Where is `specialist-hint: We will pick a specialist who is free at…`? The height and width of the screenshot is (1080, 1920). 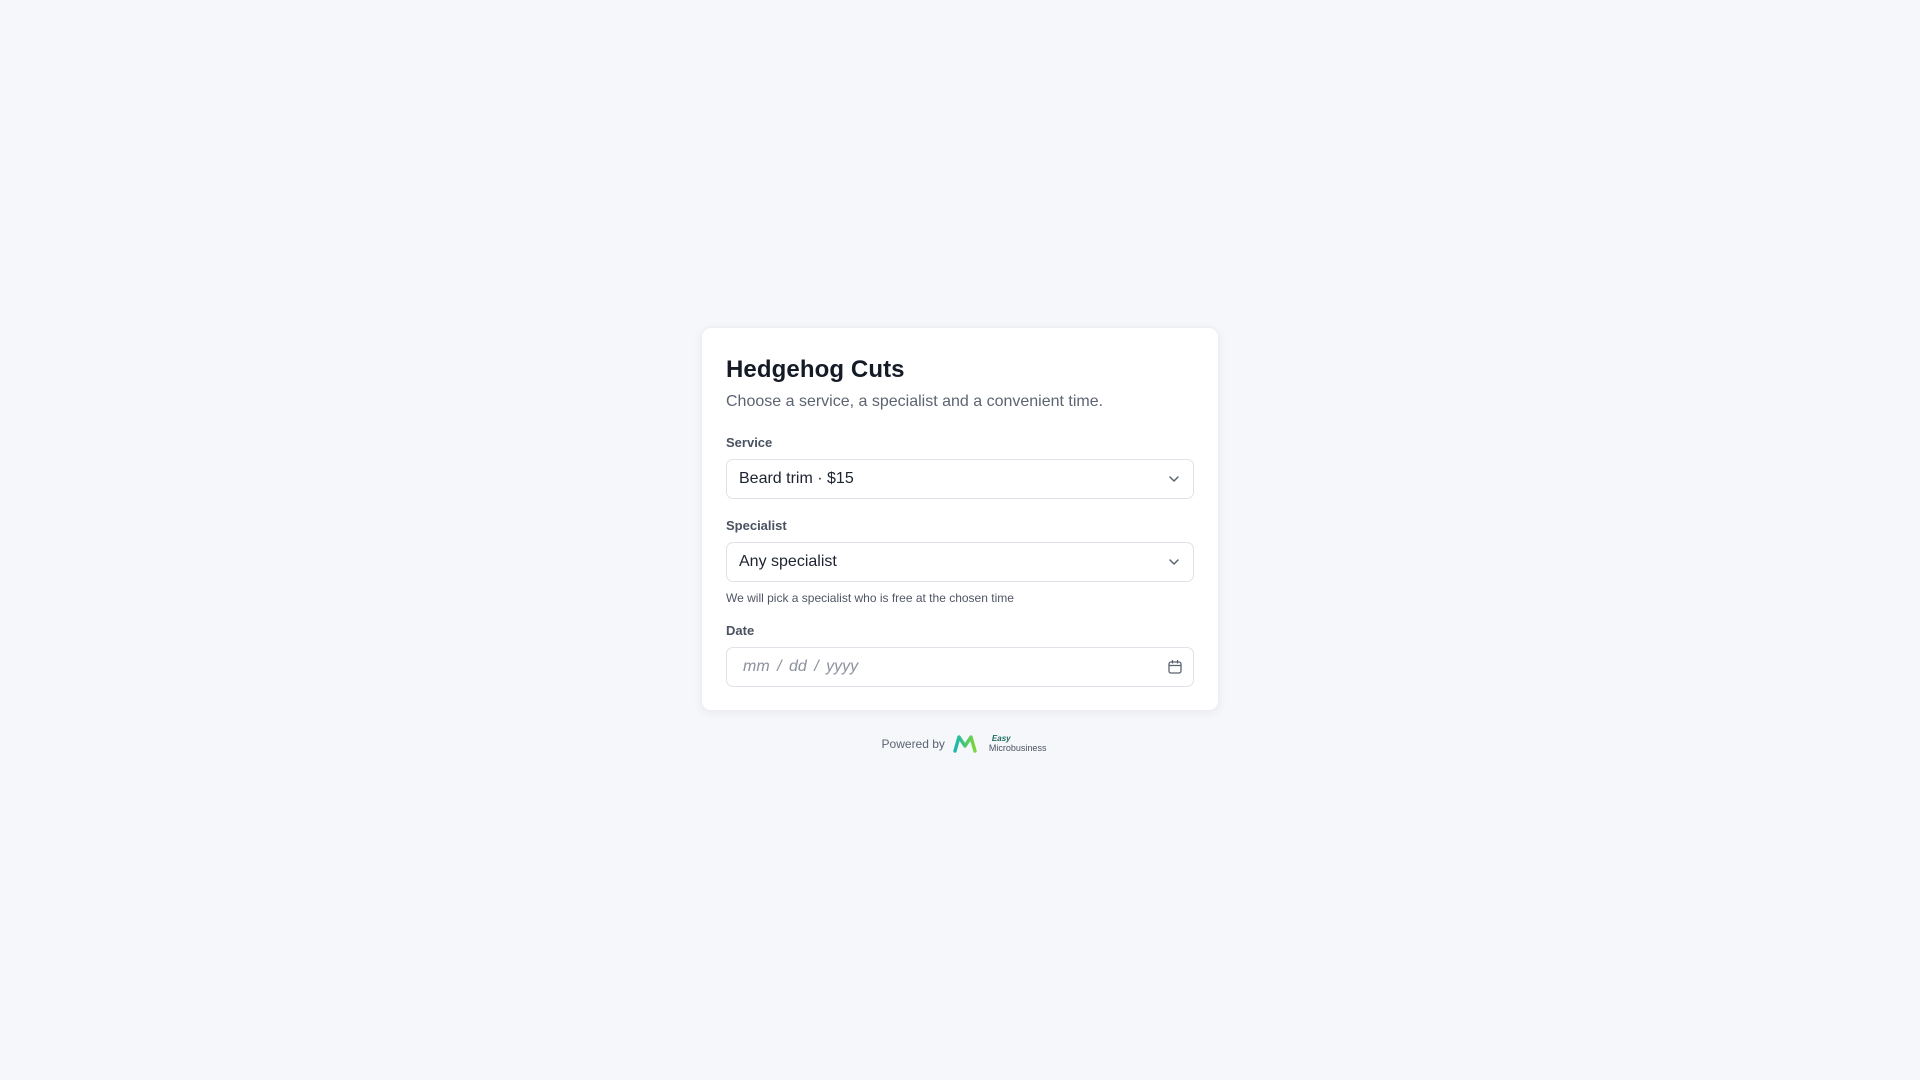 specialist-hint: We will pick a specialist who is free at… is located at coordinates (870, 598).